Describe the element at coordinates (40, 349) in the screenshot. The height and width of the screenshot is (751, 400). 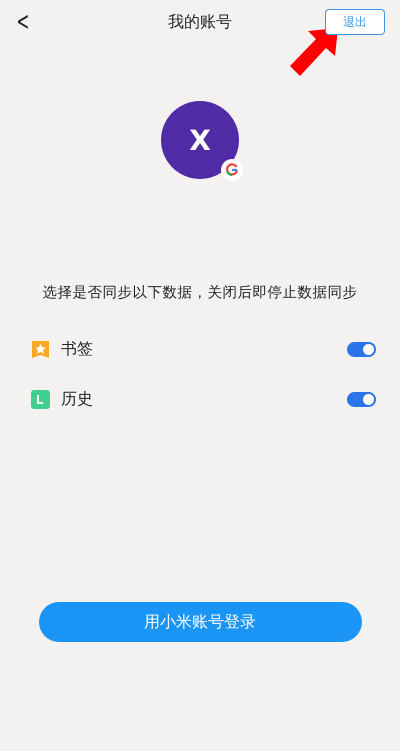
I see `star-bookmark-icon` at that location.